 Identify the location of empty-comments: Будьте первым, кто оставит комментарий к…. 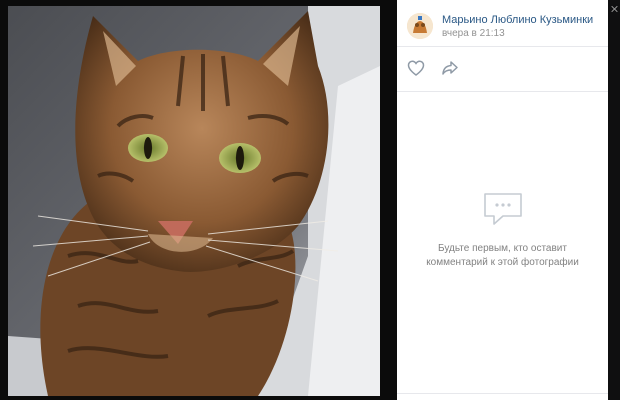
(502, 230).